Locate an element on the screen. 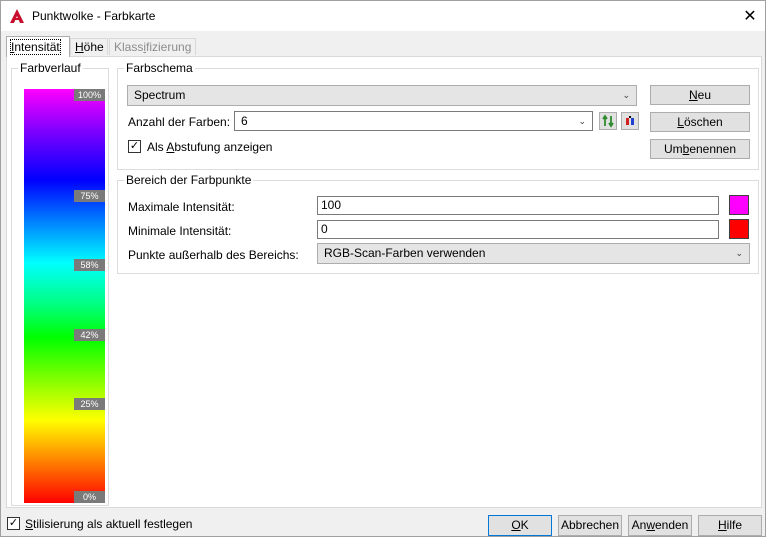 This screenshot has width=766, height=537. color-count-value: 6 is located at coordinates (244, 121).